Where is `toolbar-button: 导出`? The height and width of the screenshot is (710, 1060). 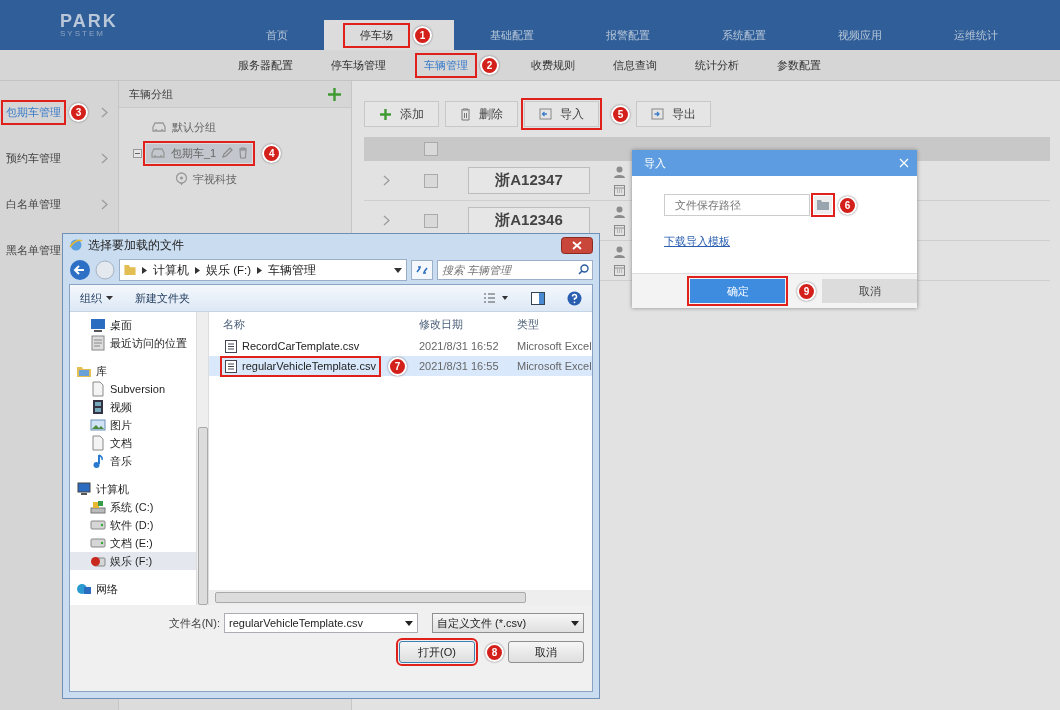
toolbar-button: 导出 is located at coordinates (673, 114).